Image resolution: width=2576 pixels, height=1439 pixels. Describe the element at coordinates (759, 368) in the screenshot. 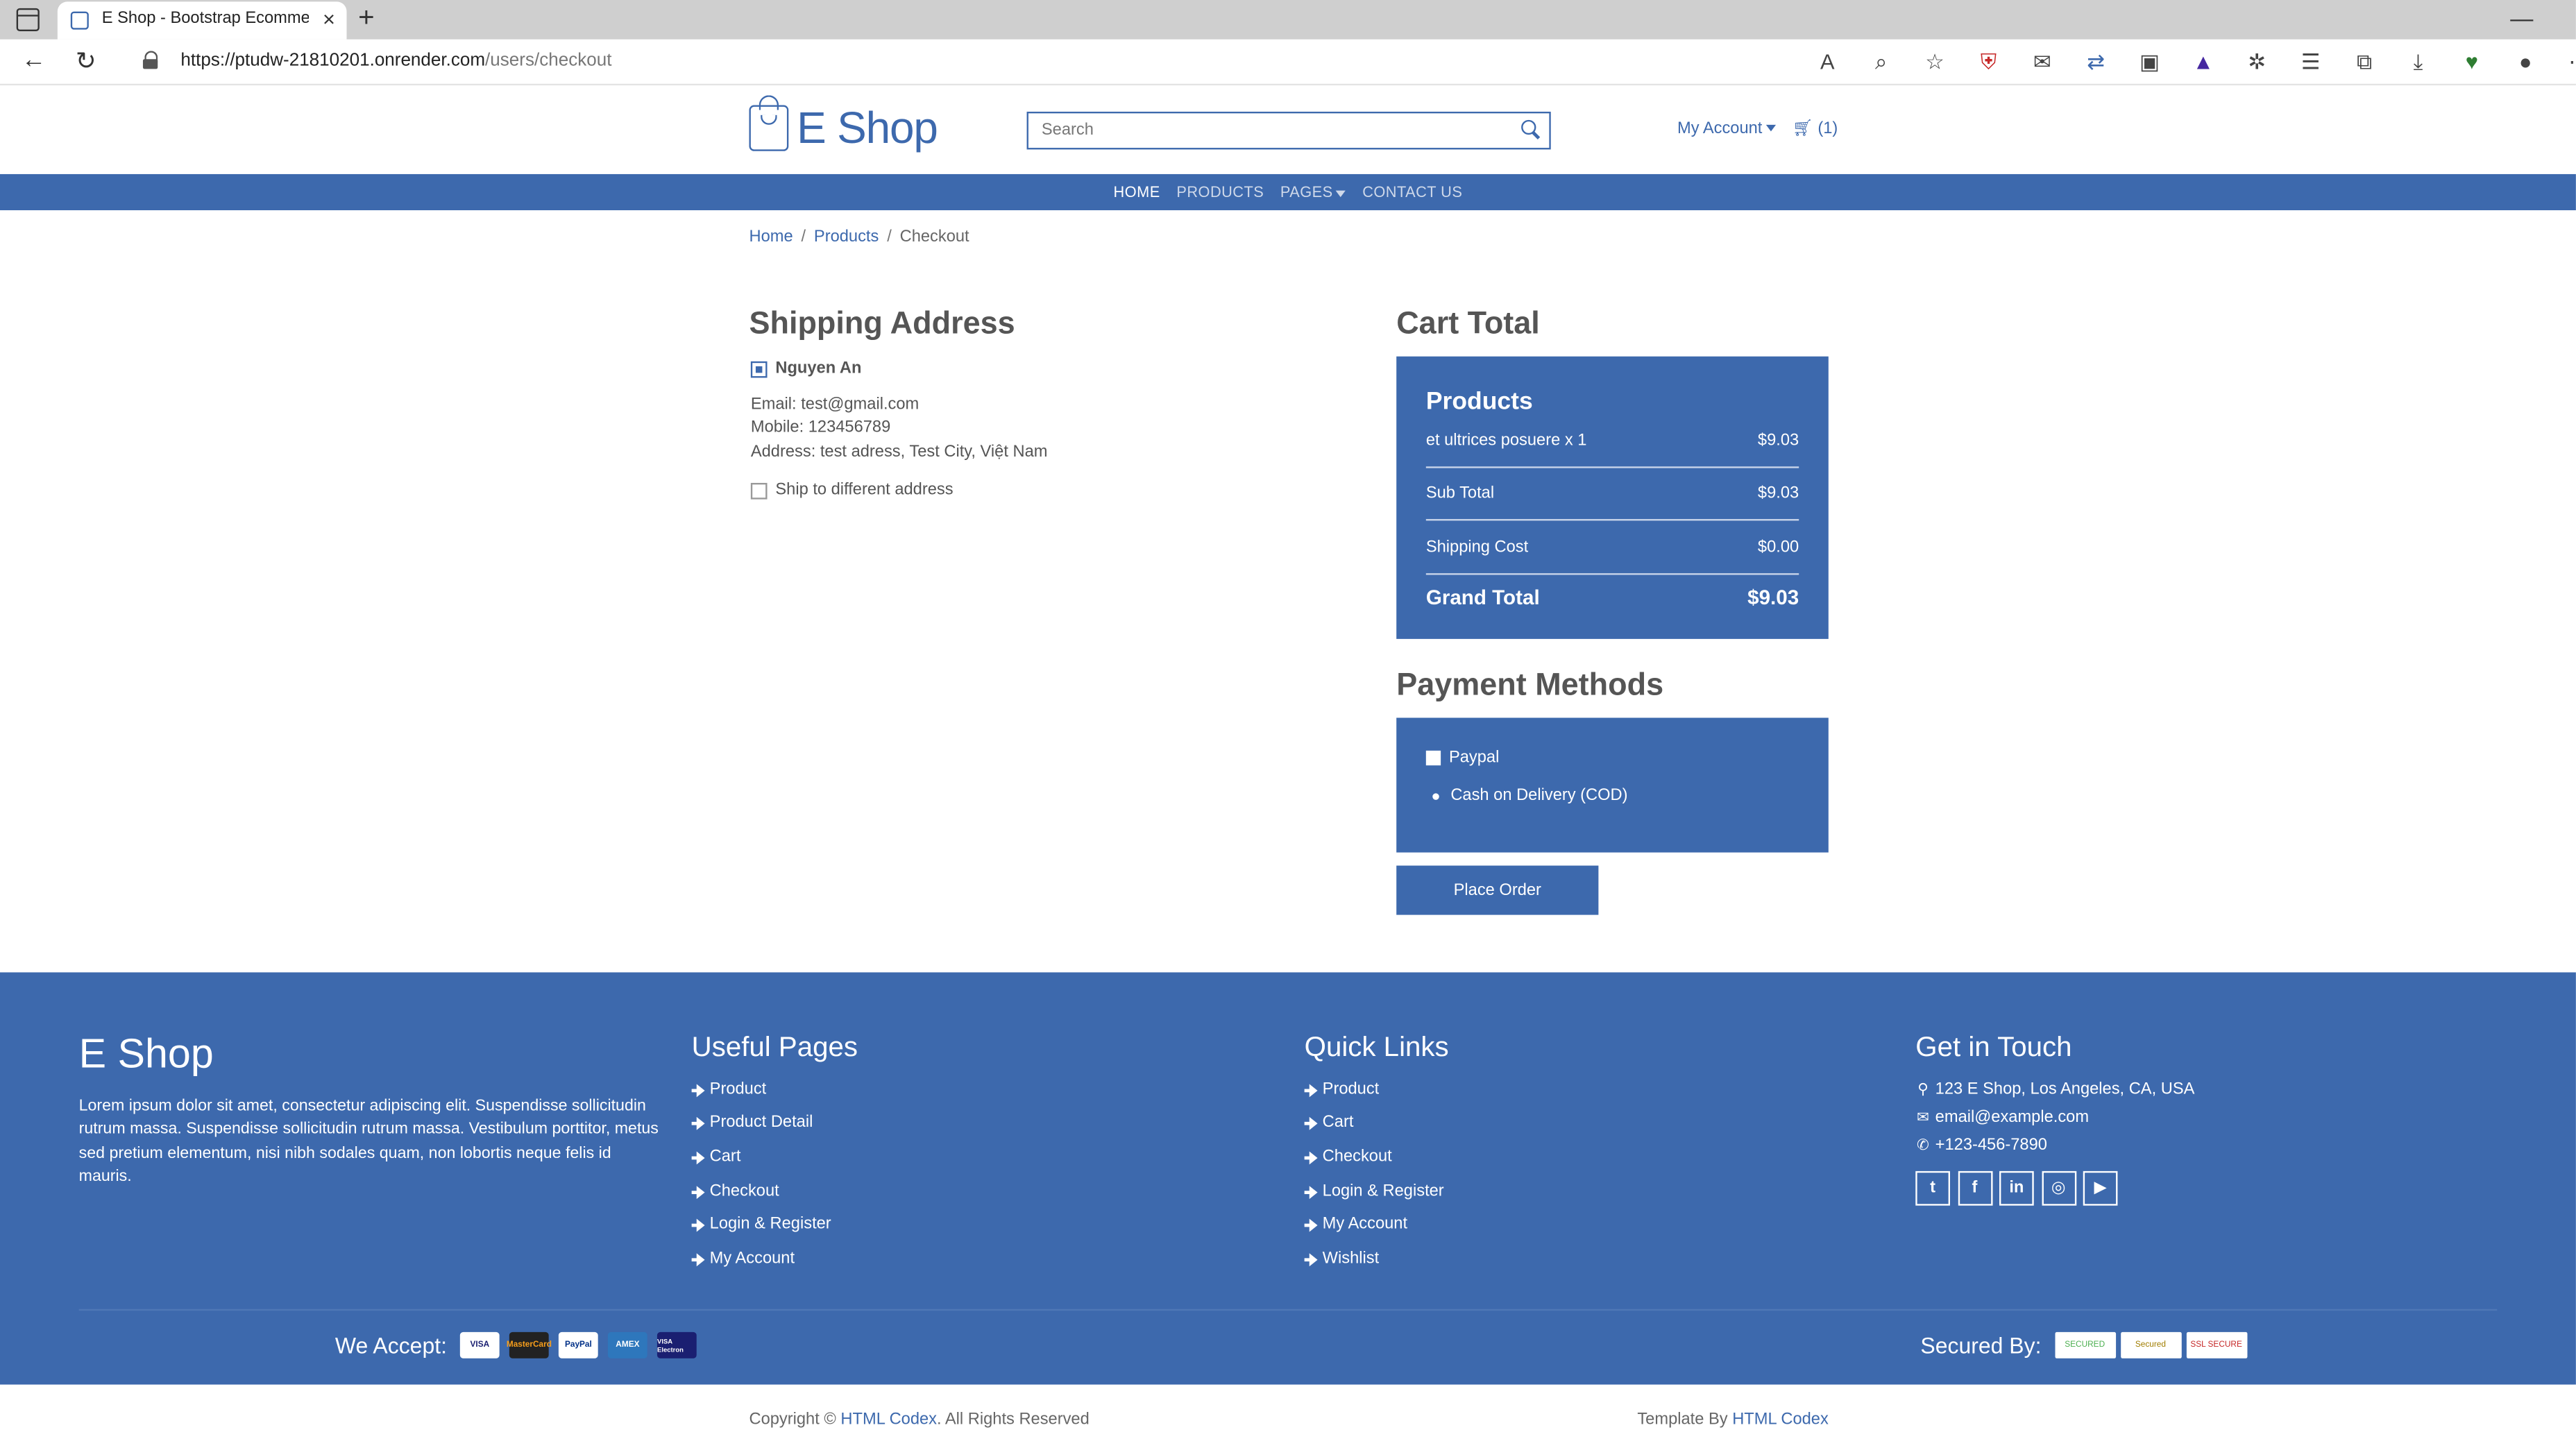

I see `address-checkbox` at that location.